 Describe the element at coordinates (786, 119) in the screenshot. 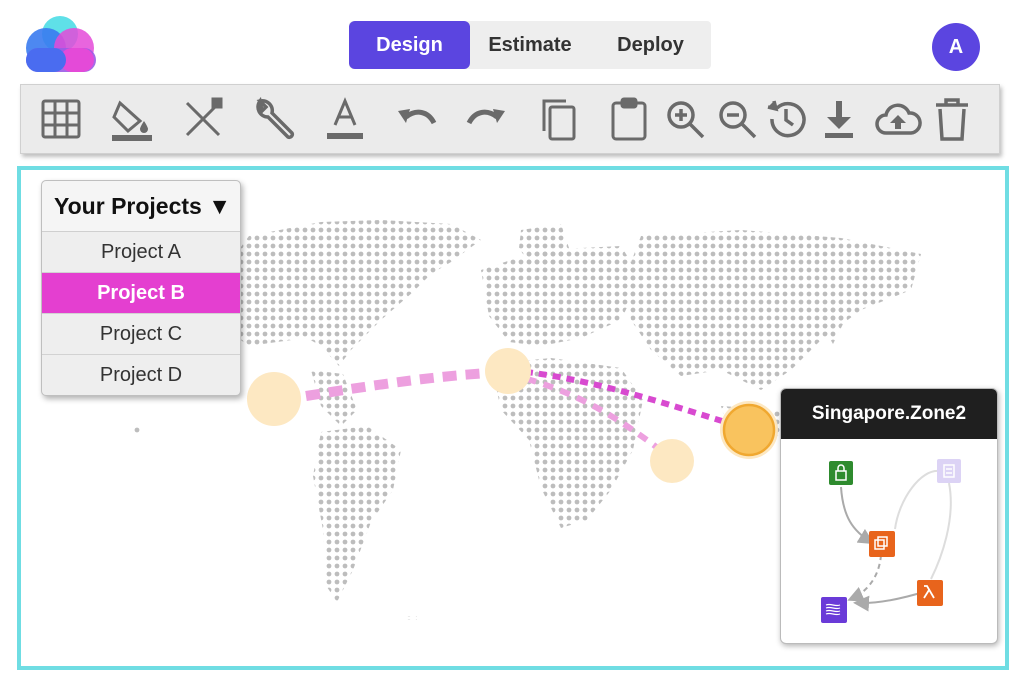

I see `history-icon` at that location.